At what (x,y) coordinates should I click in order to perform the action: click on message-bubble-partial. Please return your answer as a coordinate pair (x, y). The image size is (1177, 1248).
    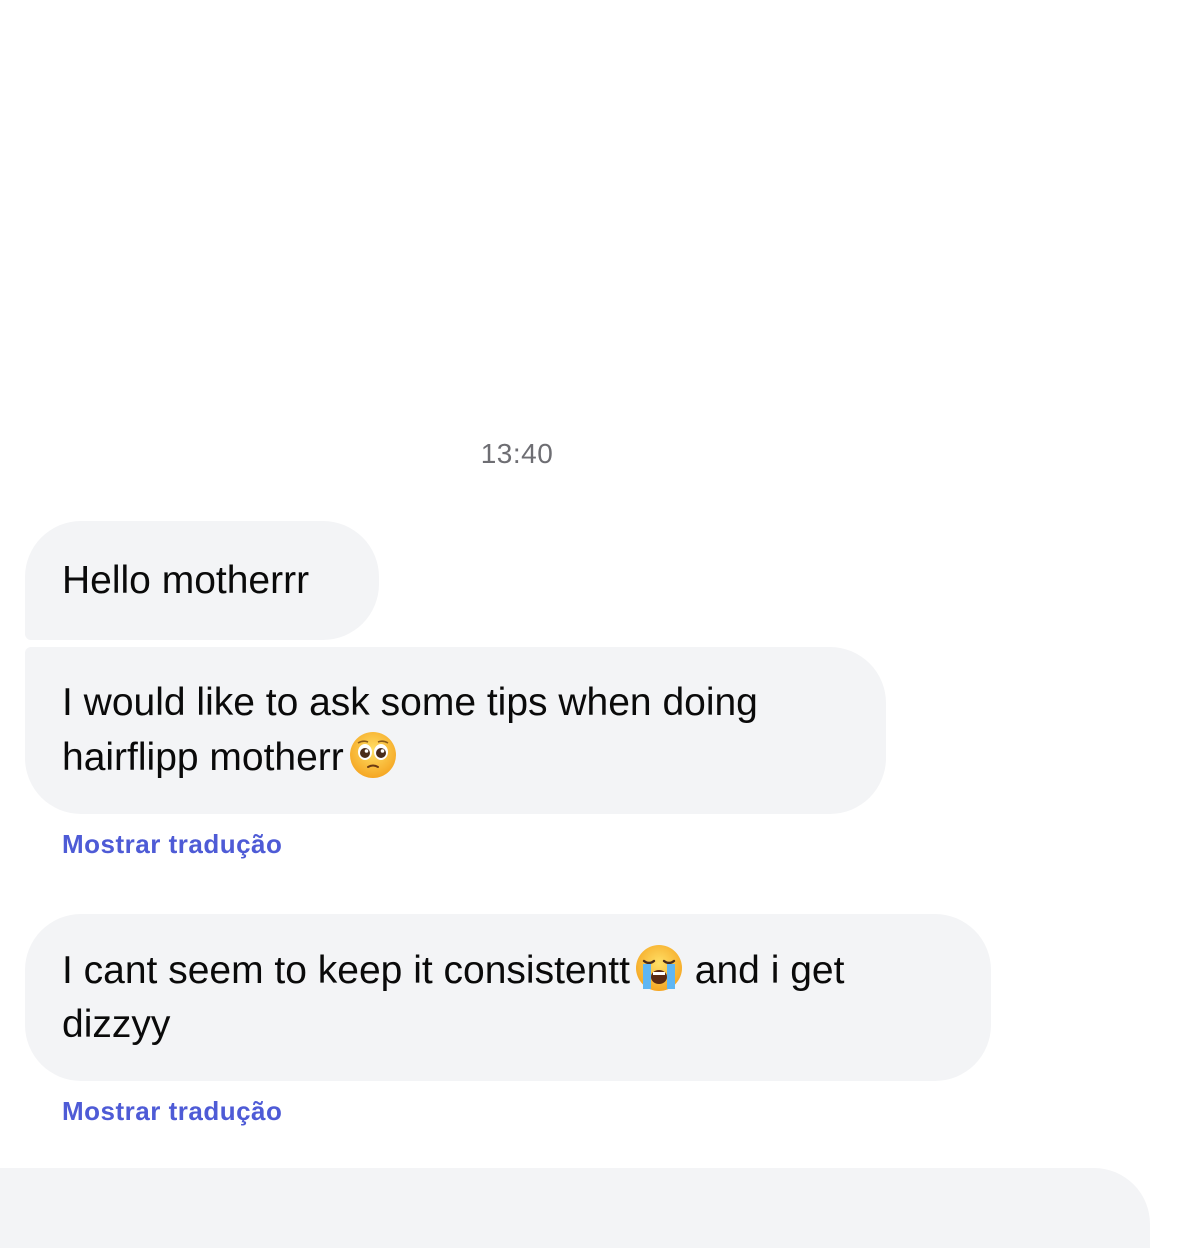
    Looking at the image, I should click on (575, 1208).